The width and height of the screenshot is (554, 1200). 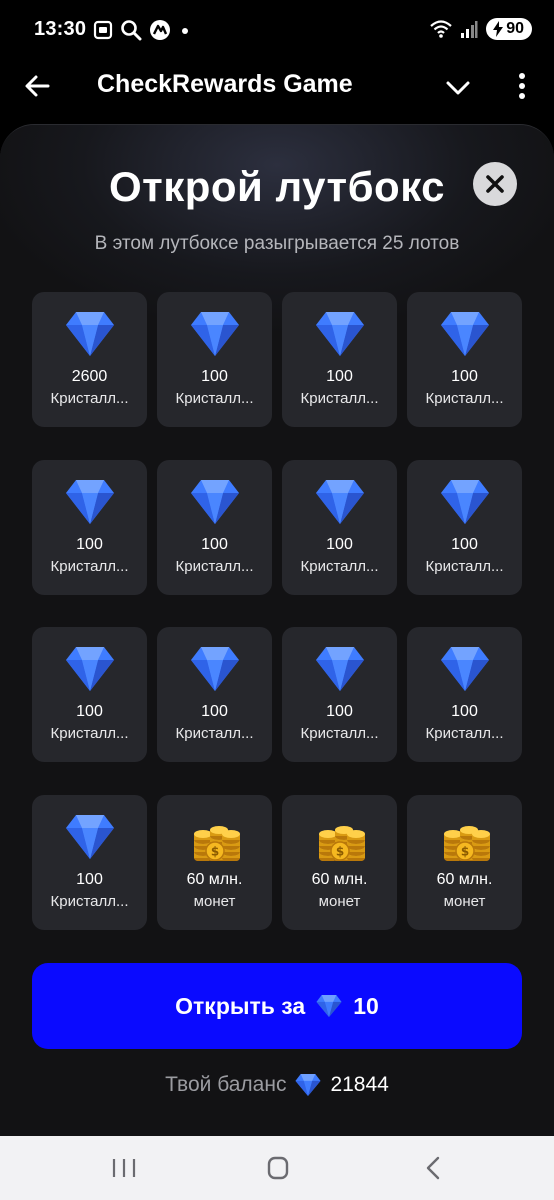 What do you see at coordinates (277, 186) in the screenshot?
I see `sheet-title: Открой лутбокс` at bounding box center [277, 186].